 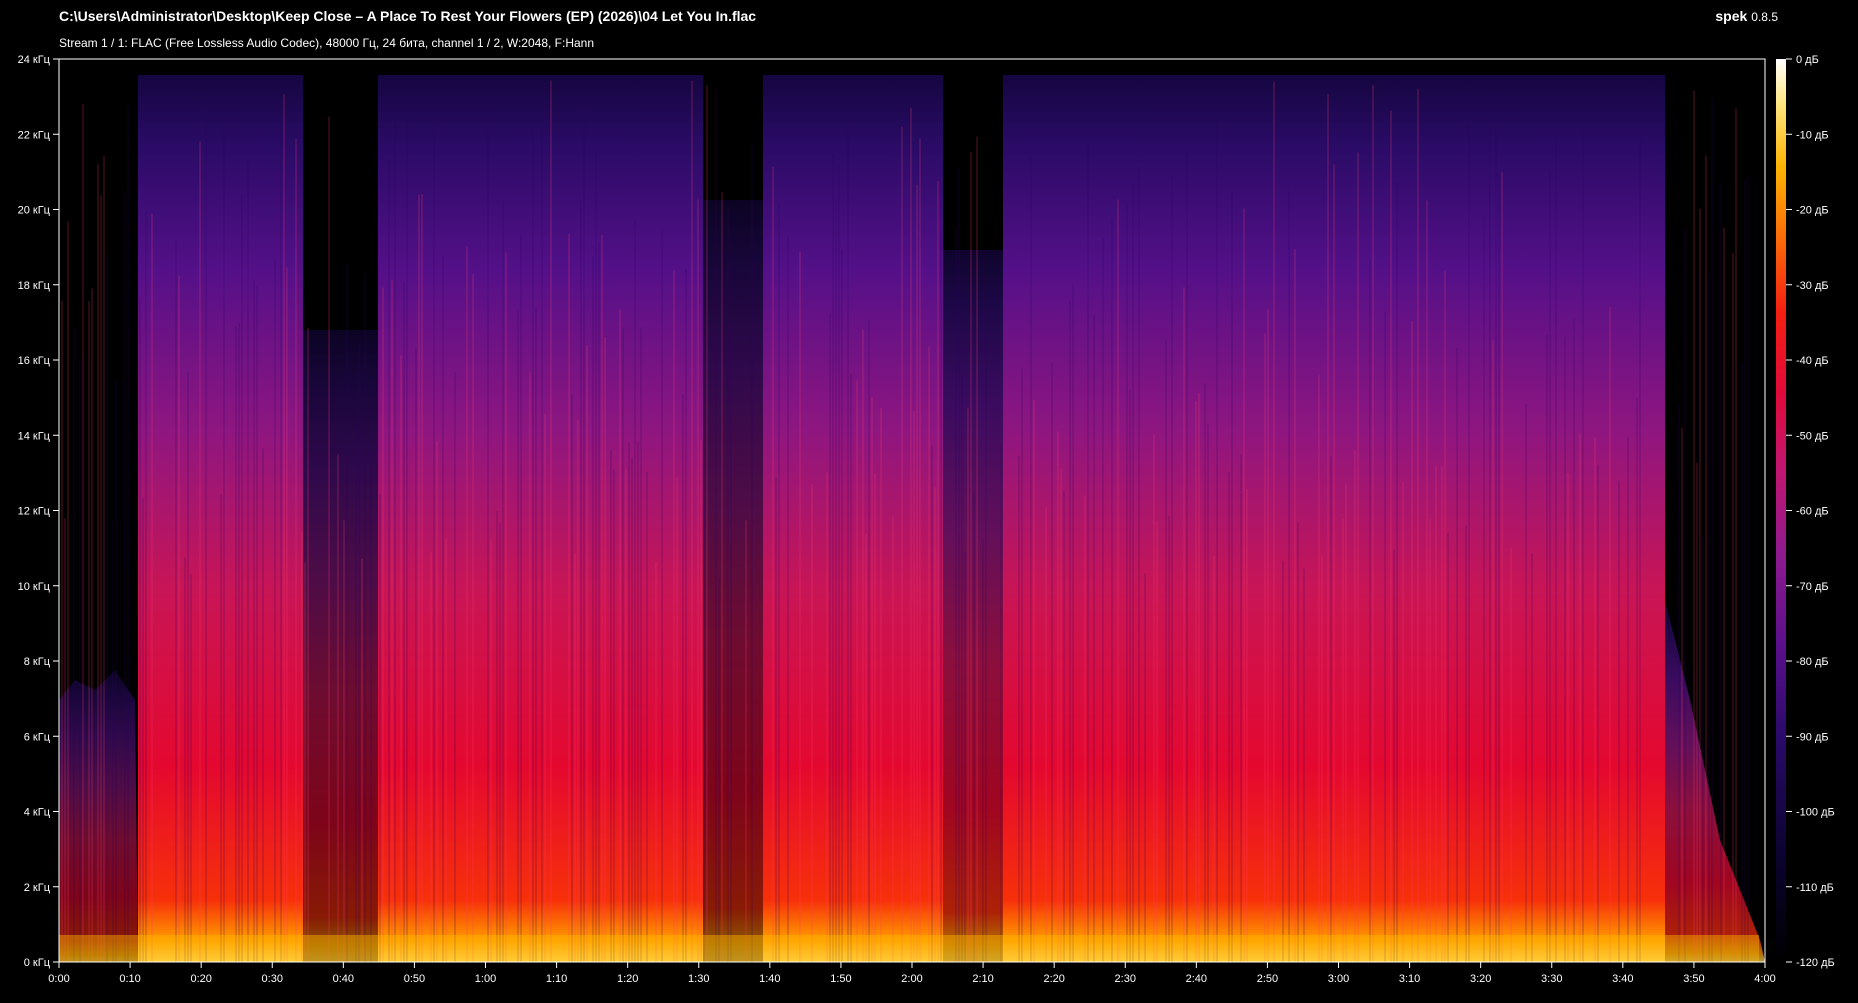 I want to click on db-tick-label: -10 дБ, so click(x=1812, y=135).